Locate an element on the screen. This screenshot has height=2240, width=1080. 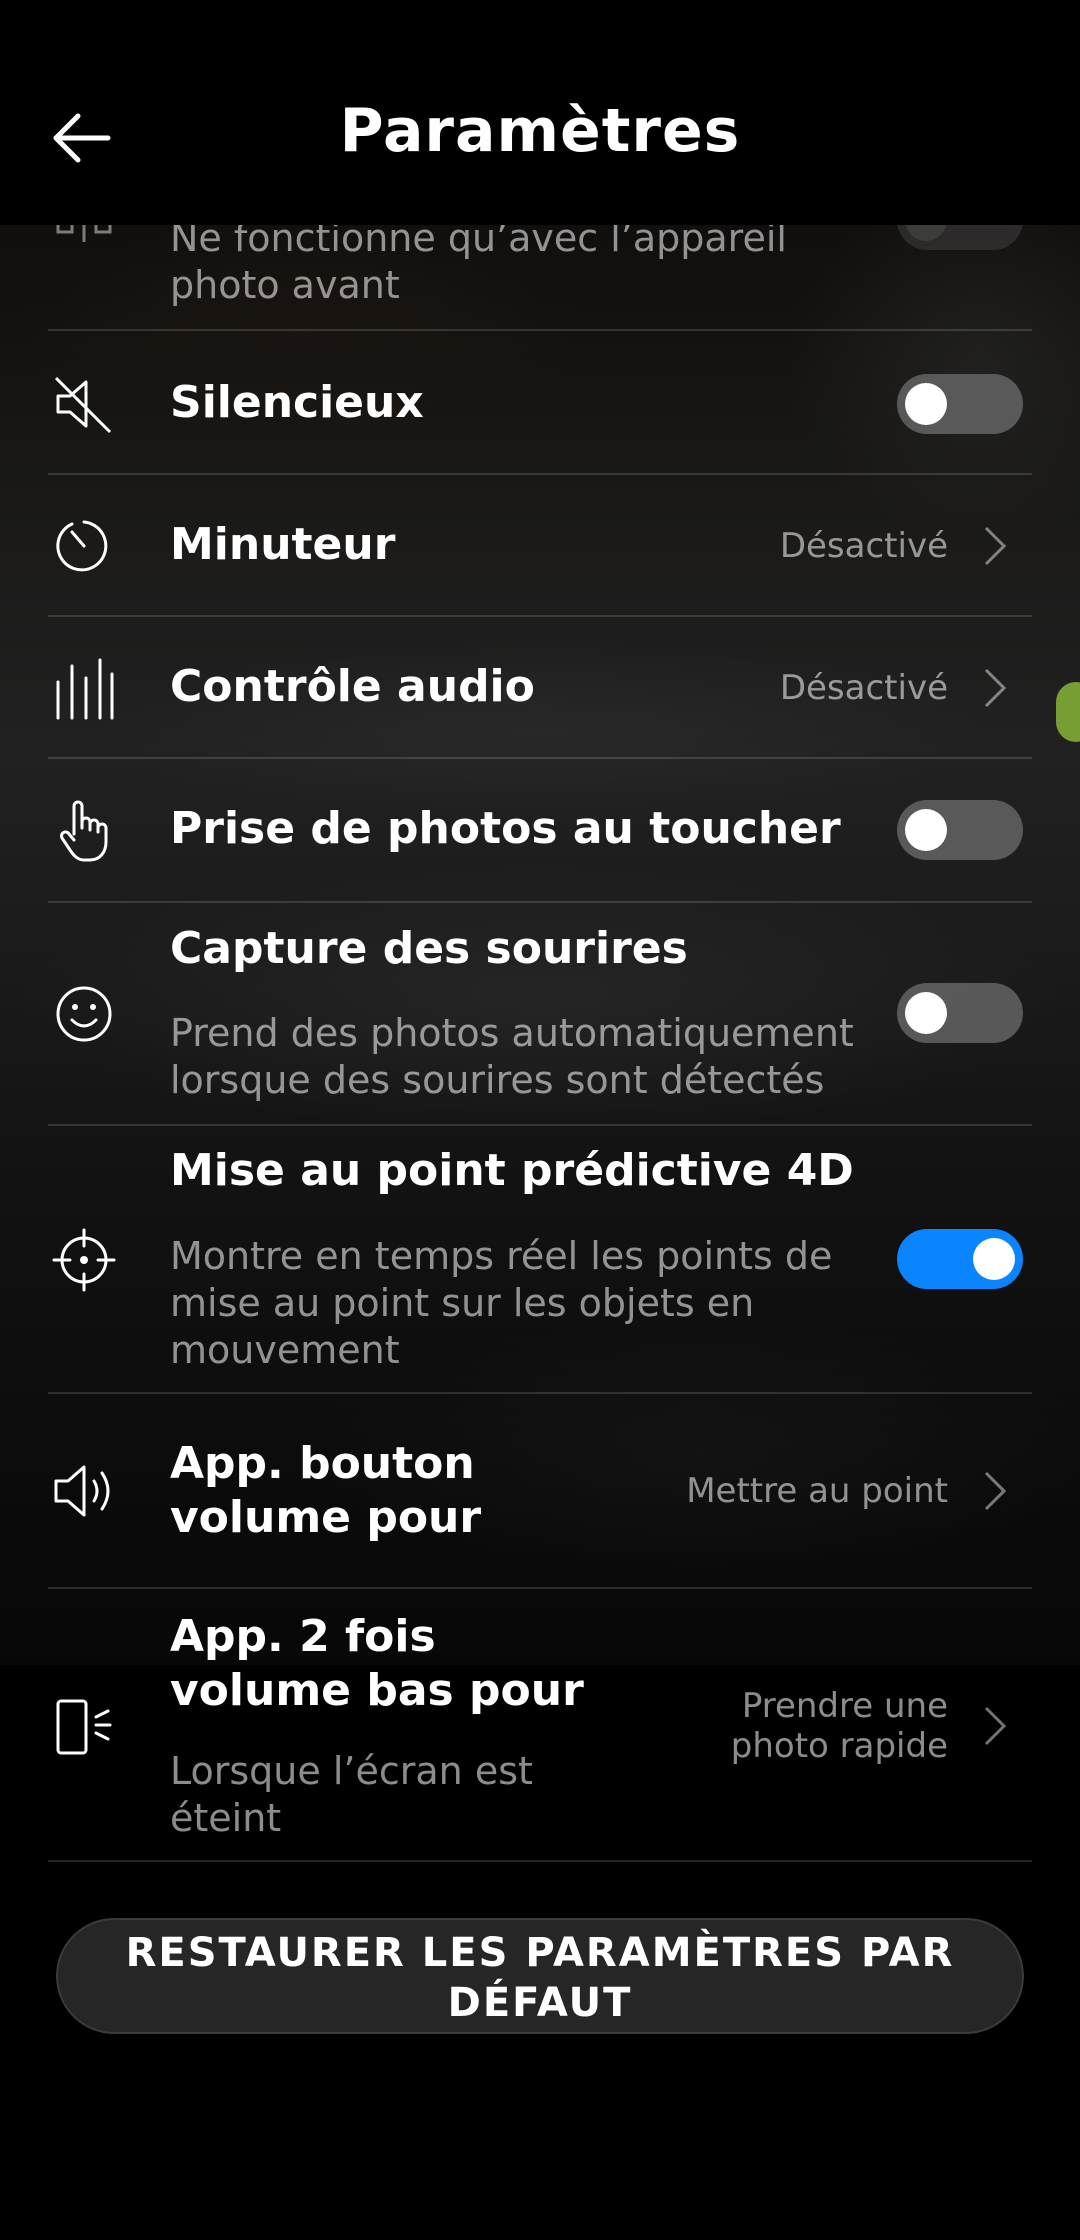
crosshair-icon is located at coordinates (84, 1260).